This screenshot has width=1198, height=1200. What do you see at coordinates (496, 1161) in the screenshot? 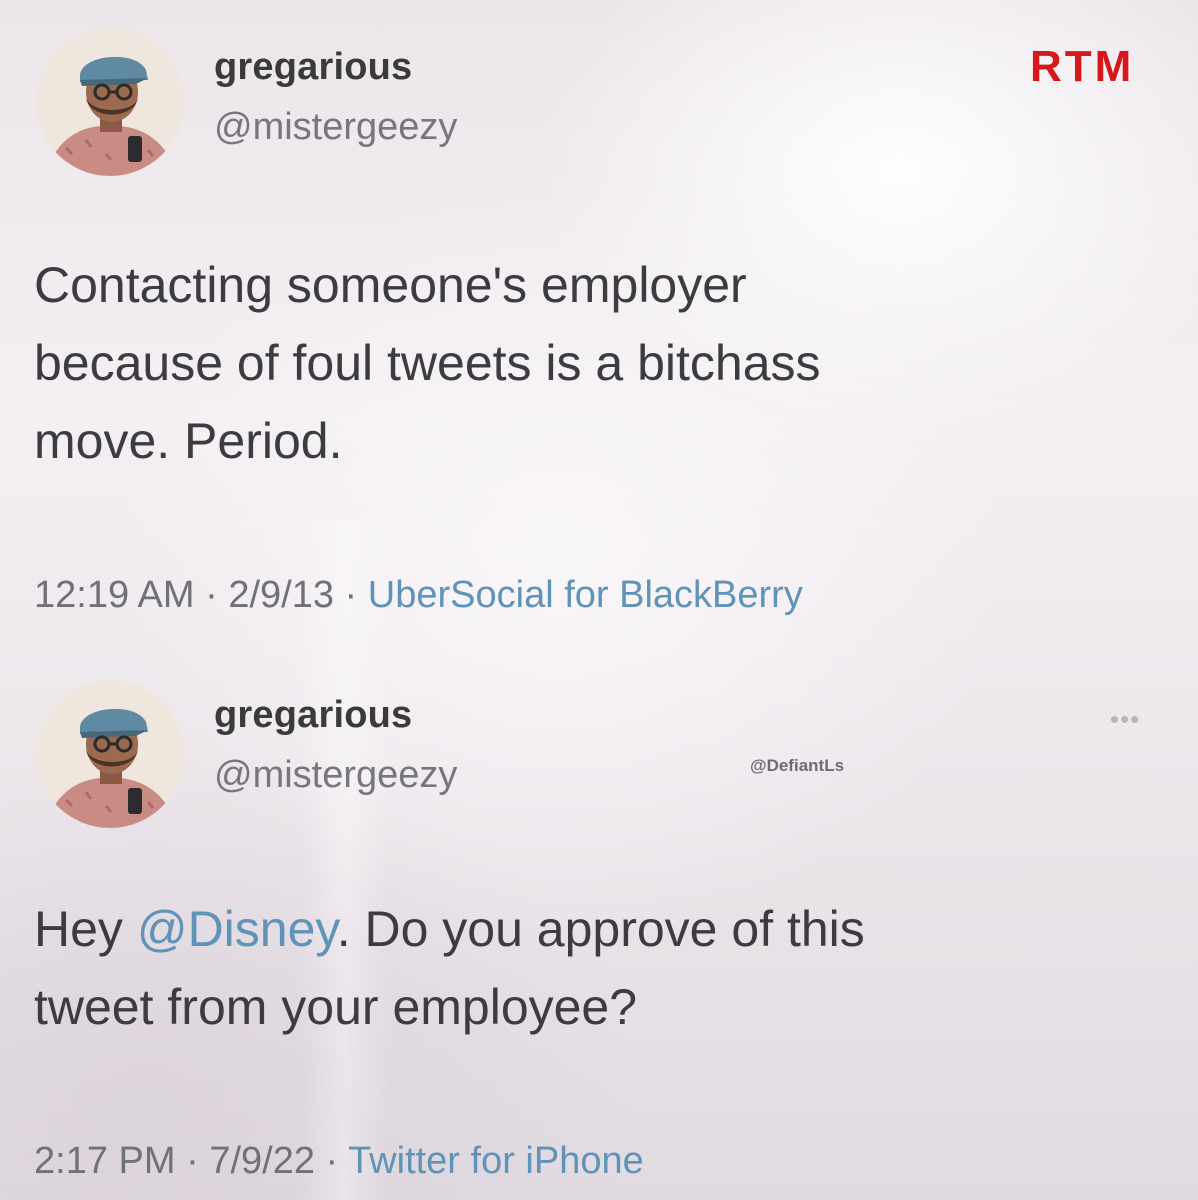
I see `tweet-source-link: Twitter for iPhone` at bounding box center [496, 1161].